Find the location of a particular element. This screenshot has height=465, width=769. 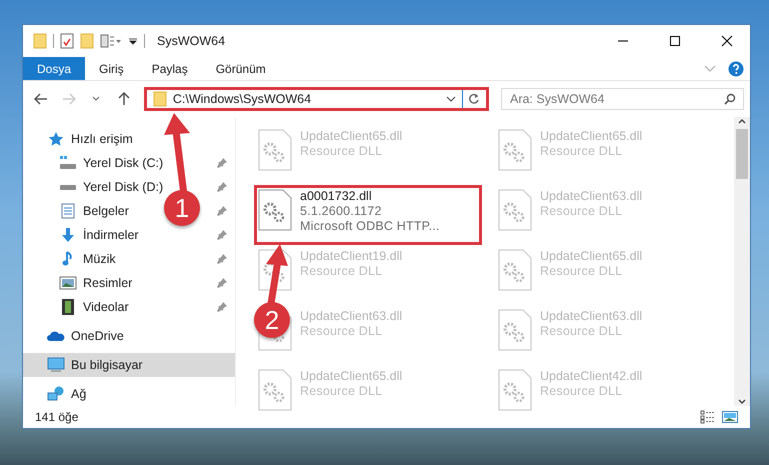

item-count: 141 öğe is located at coordinates (57, 417).